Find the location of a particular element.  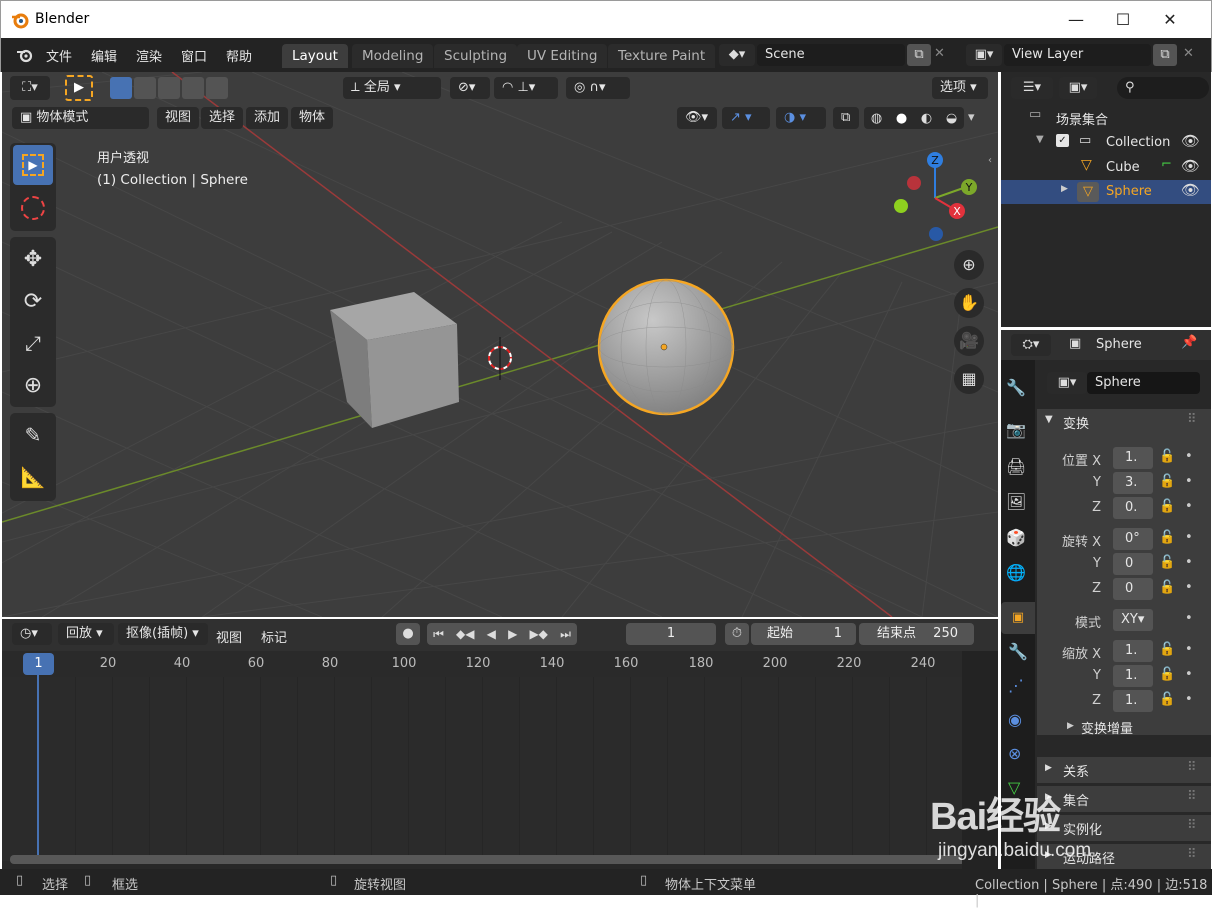

select-intersect-icon is located at coordinates (217, 88).